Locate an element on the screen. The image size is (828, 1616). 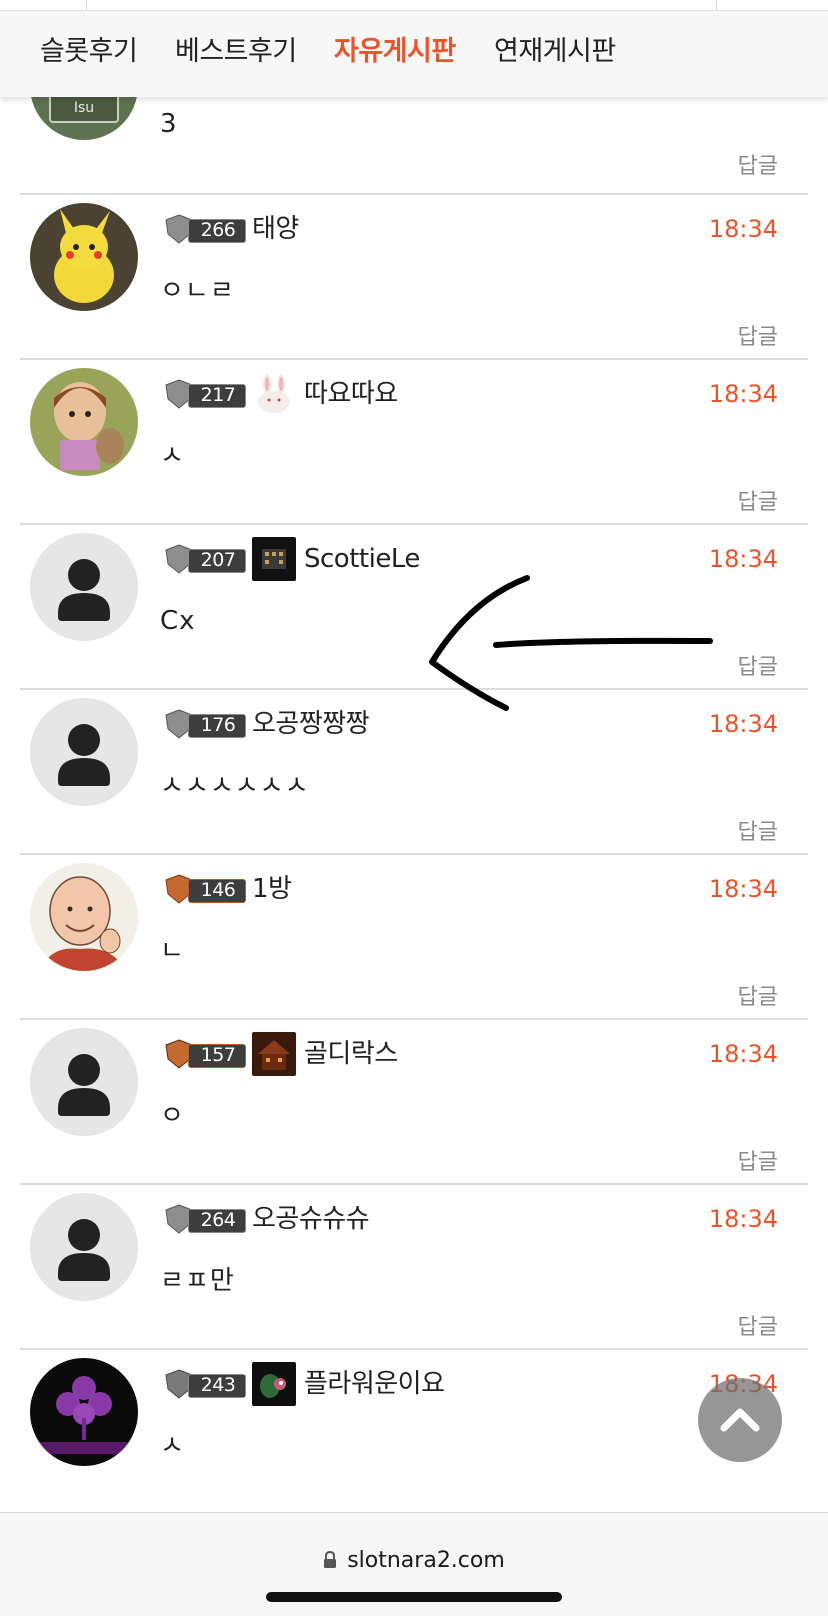
comment-text: ㄴ is located at coordinates (172, 951).